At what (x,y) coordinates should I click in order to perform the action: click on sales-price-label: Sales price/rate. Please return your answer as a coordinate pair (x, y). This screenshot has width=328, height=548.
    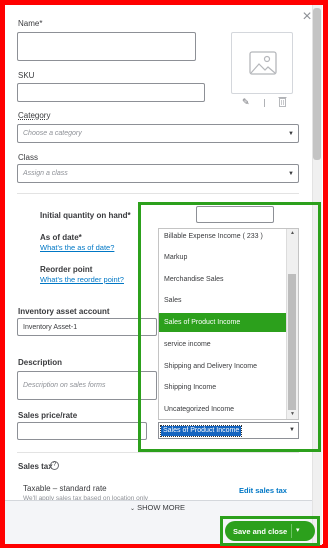
    Looking at the image, I should click on (48, 415).